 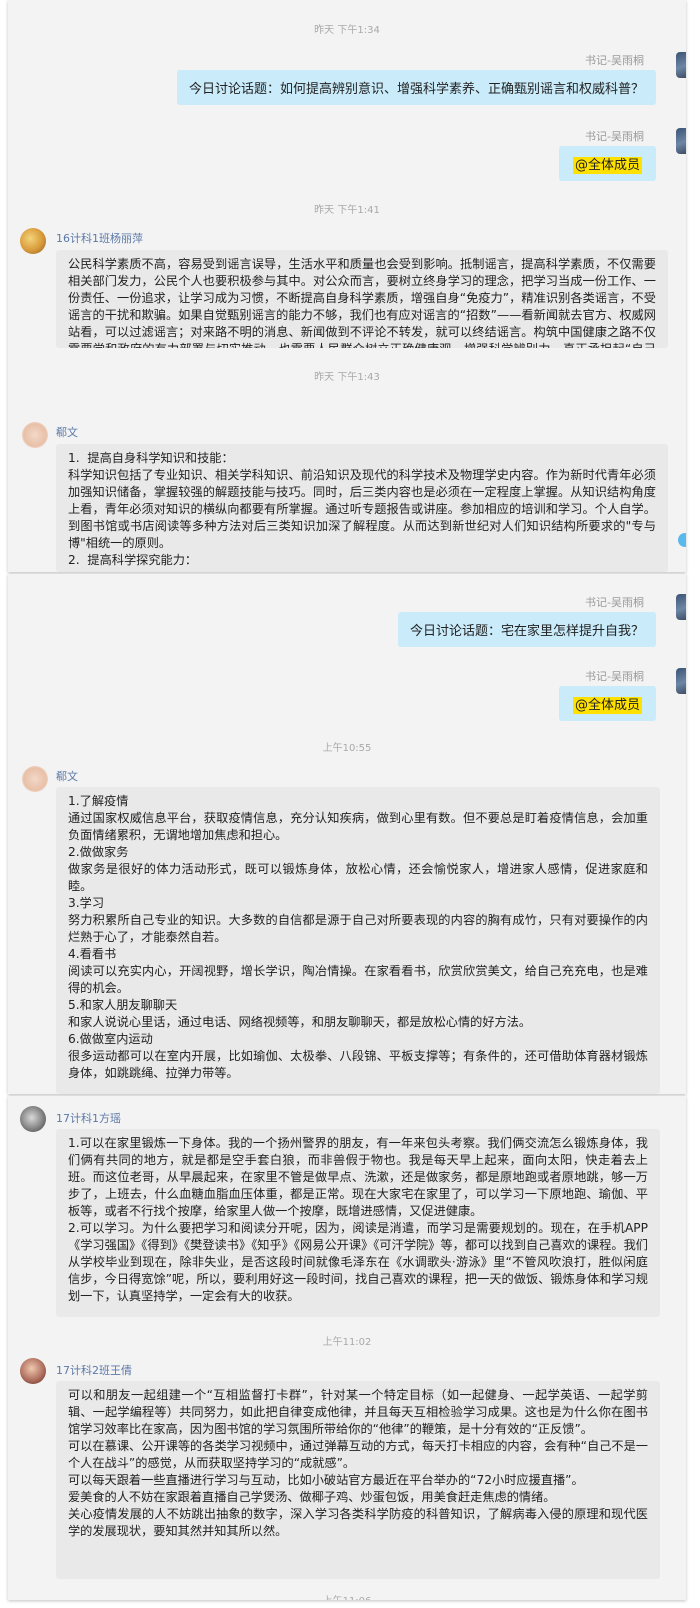 I want to click on message-bubble: 今日讨论话题：宅在家里怎样提升自我？, so click(x=526, y=629).